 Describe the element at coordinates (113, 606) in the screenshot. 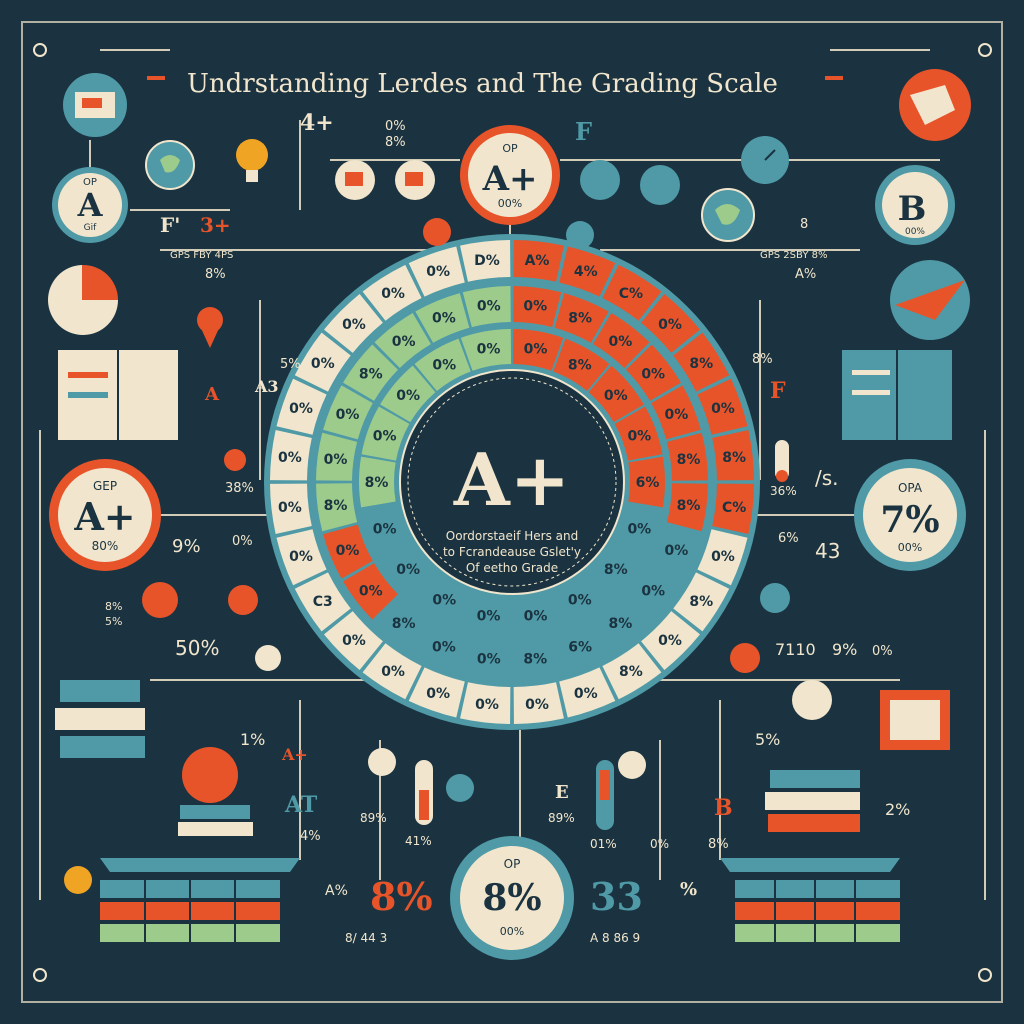

I see `label-left-8pct-b: 8%` at that location.